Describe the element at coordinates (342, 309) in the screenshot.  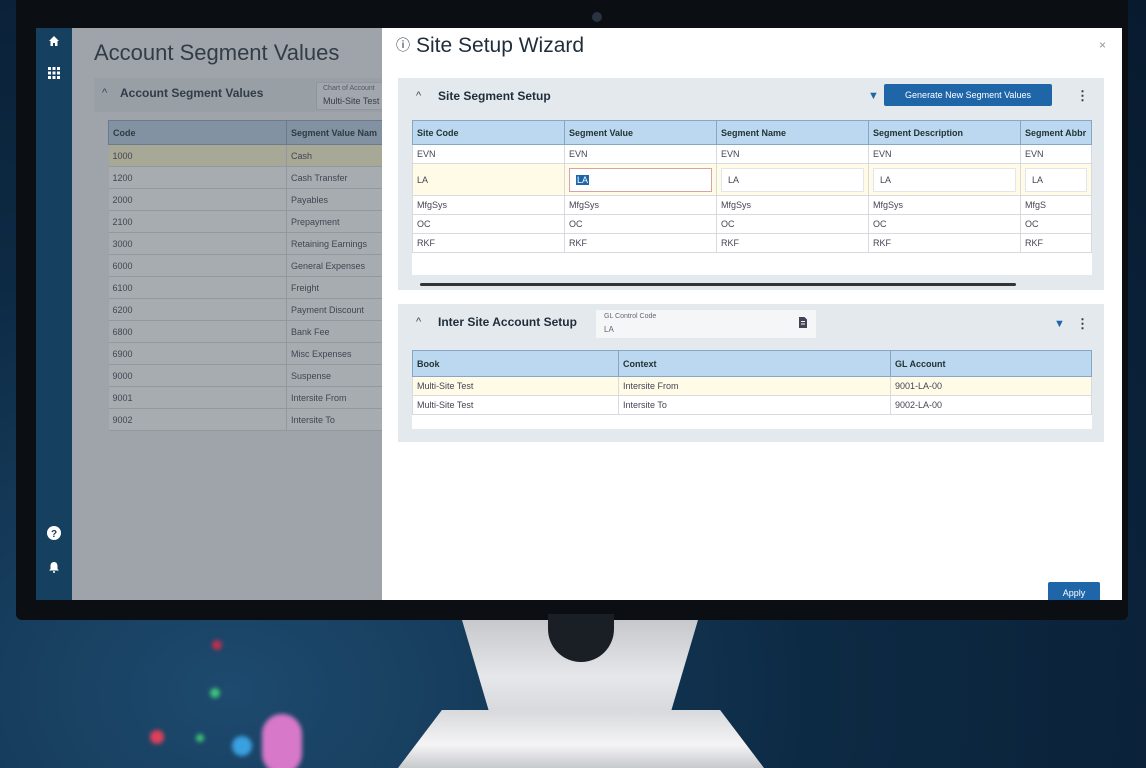
I see `cell: Payment Discount` at that location.